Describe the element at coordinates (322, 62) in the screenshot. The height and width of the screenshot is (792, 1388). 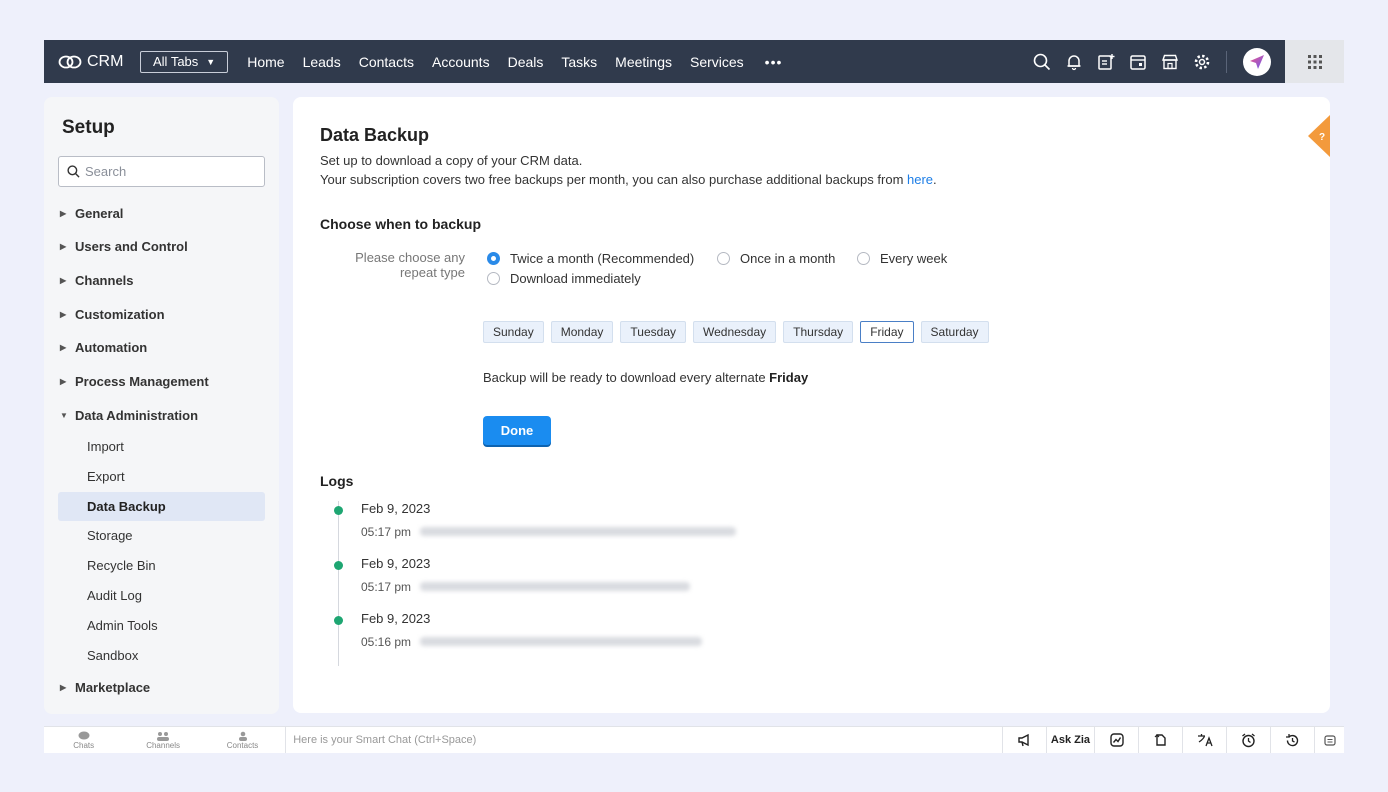
I see `tab-leads: Leads` at that location.